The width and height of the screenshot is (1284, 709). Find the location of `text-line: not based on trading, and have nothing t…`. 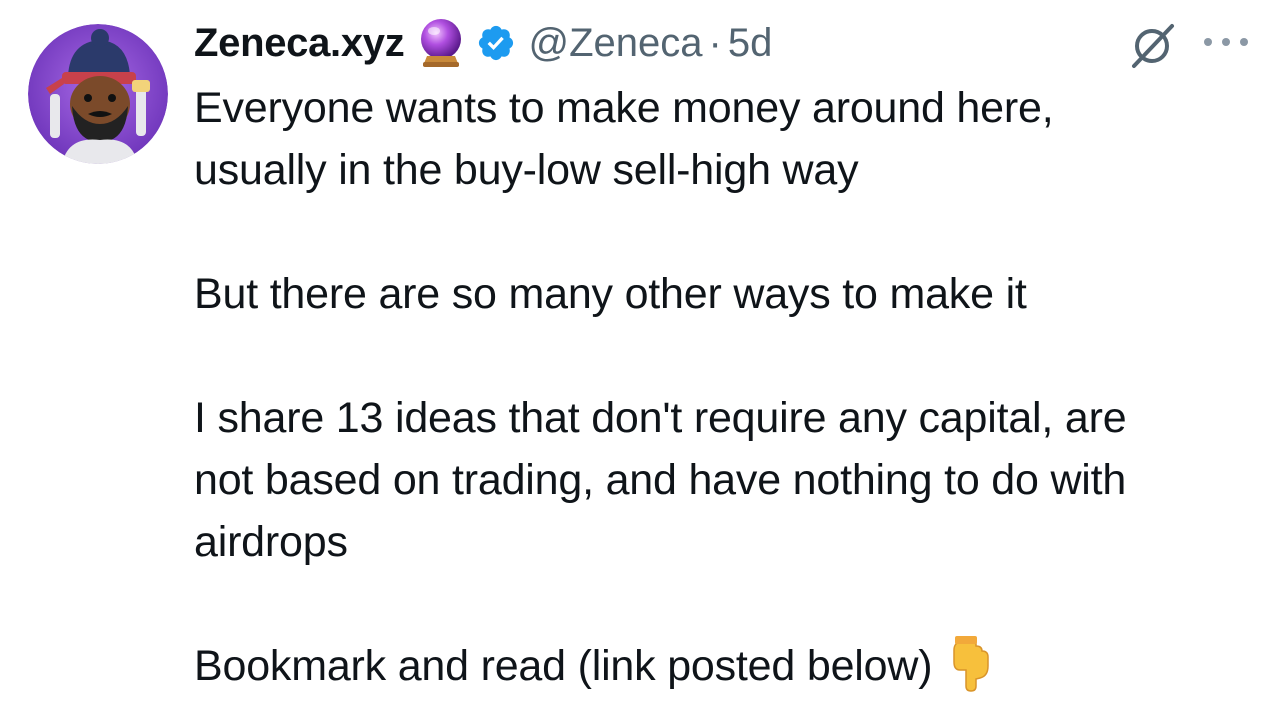

text-line: not based on trading, and have nothing t… is located at coordinates (660, 480).